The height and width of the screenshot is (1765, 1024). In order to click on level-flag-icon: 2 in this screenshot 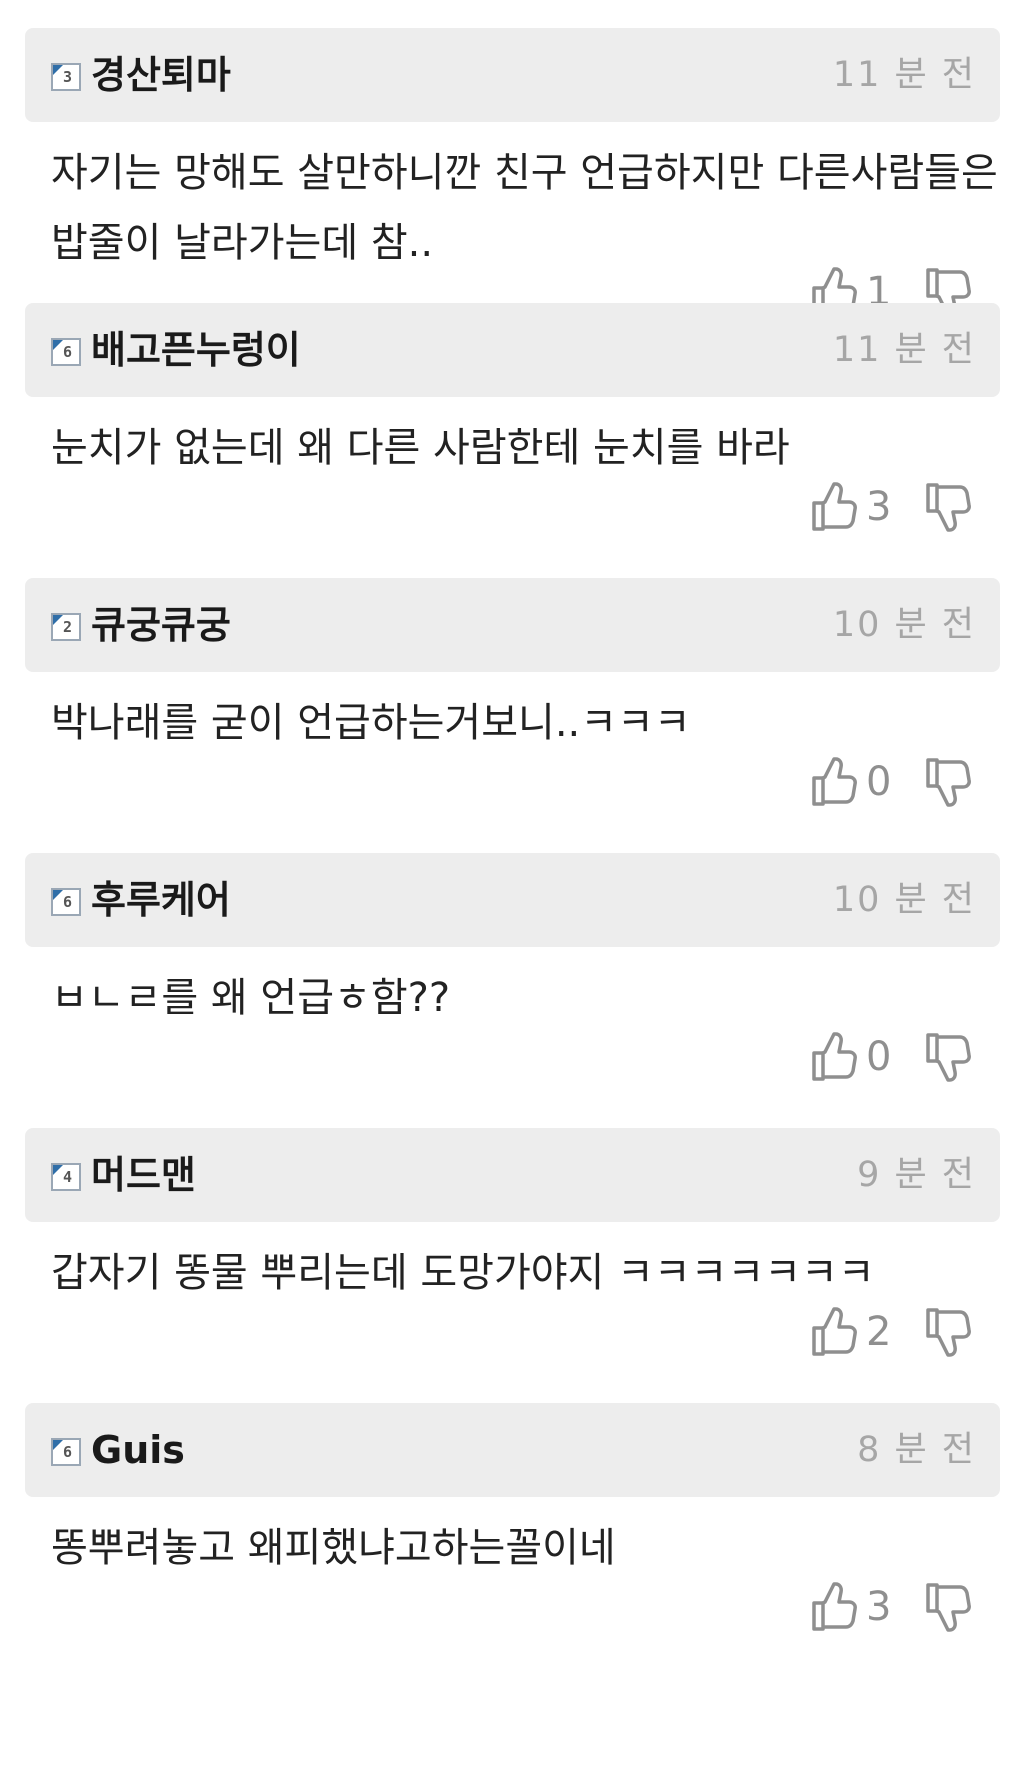, I will do `click(66, 627)`.